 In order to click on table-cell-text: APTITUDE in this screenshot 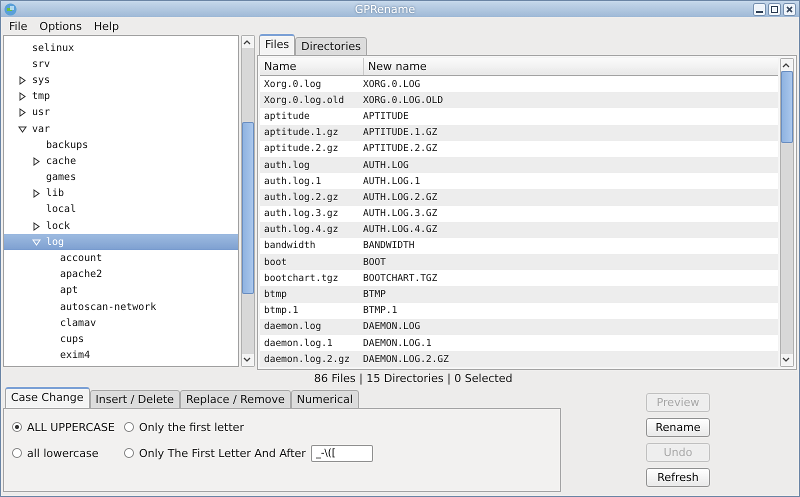, I will do `click(385, 116)`.